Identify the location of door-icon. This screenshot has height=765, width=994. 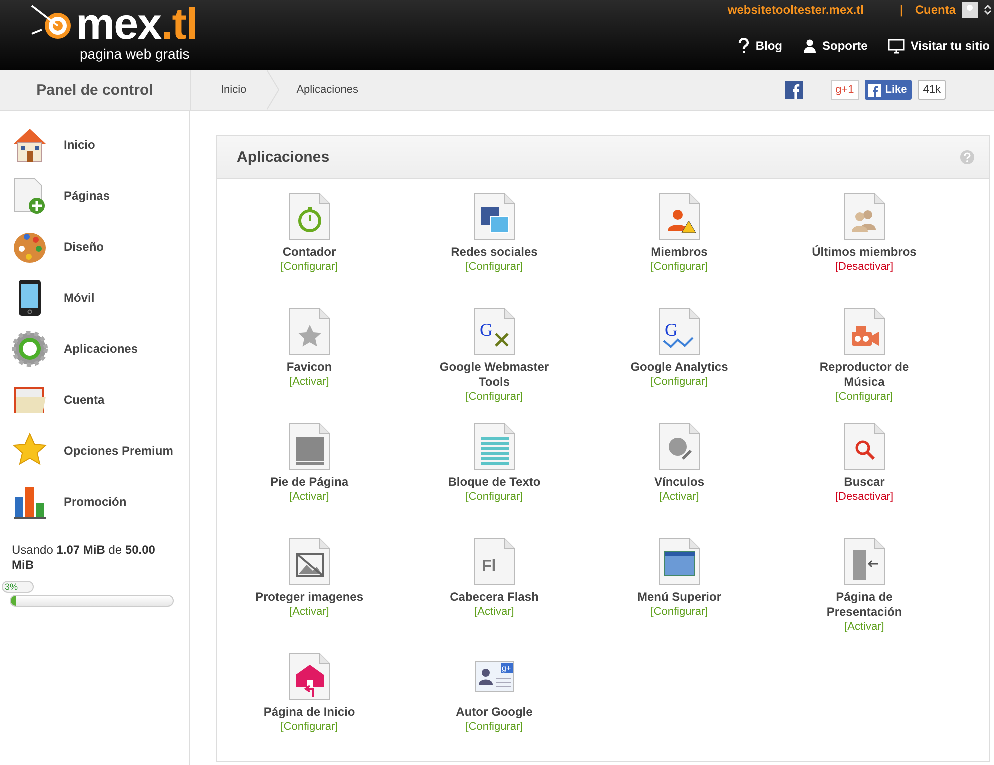
(865, 562).